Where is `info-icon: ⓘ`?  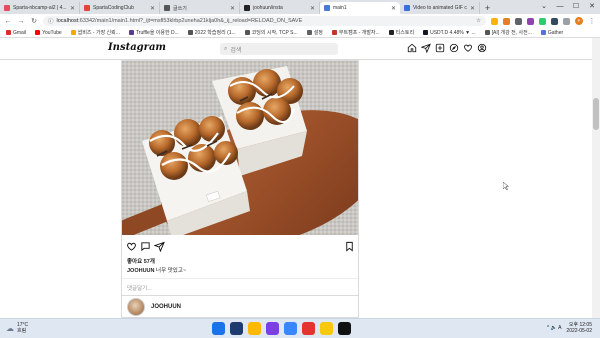
info-icon: ⓘ is located at coordinates (51, 21).